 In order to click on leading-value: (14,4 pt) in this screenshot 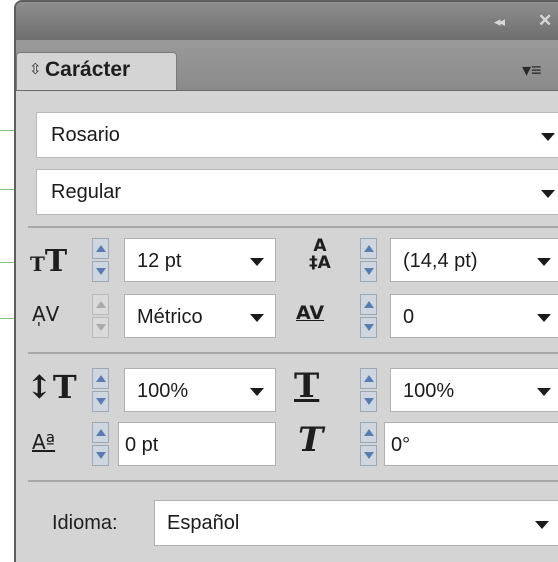, I will do `click(440, 261)`.